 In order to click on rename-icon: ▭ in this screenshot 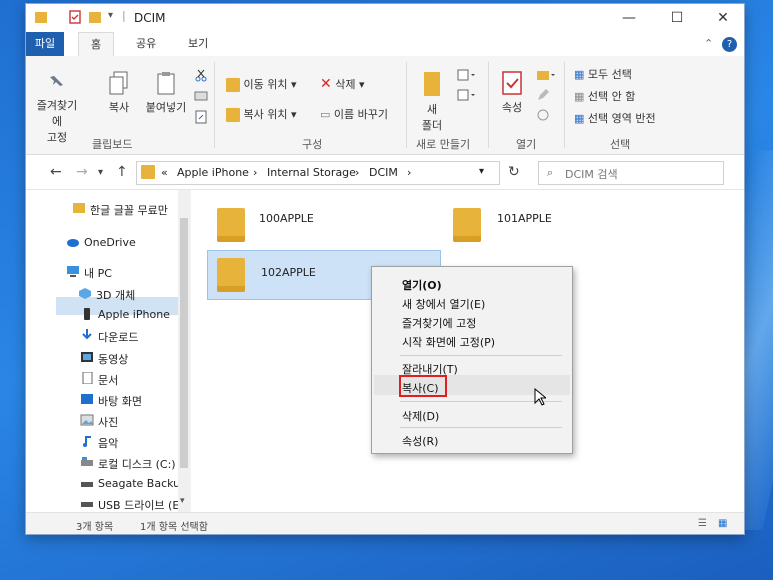, I will do `click(325, 114)`.